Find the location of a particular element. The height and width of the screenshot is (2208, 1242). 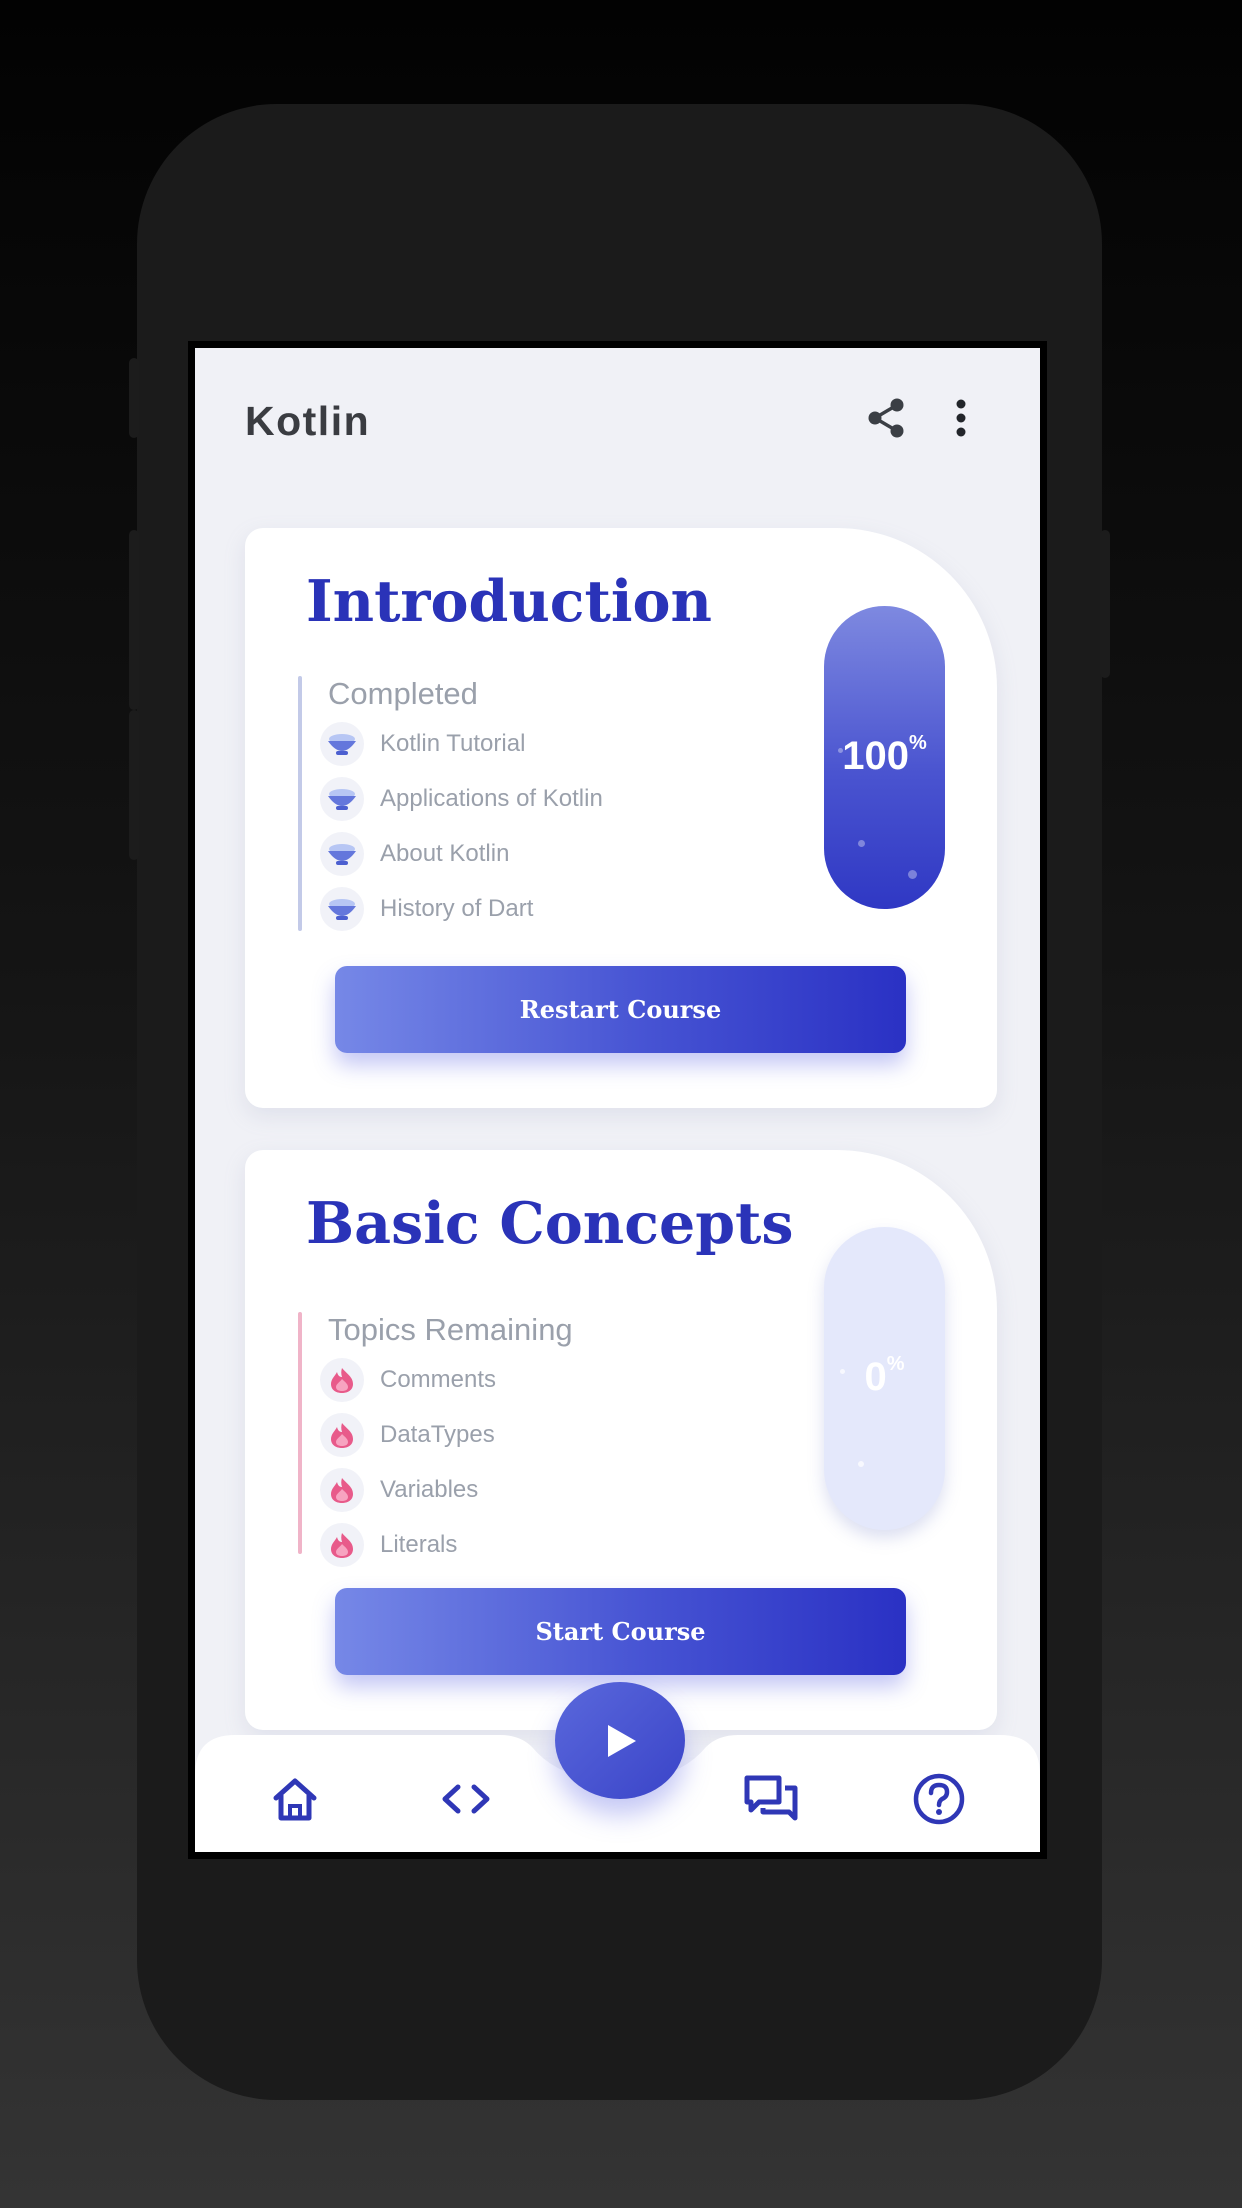

topic-item: About Kotlin is located at coordinates (461, 853).